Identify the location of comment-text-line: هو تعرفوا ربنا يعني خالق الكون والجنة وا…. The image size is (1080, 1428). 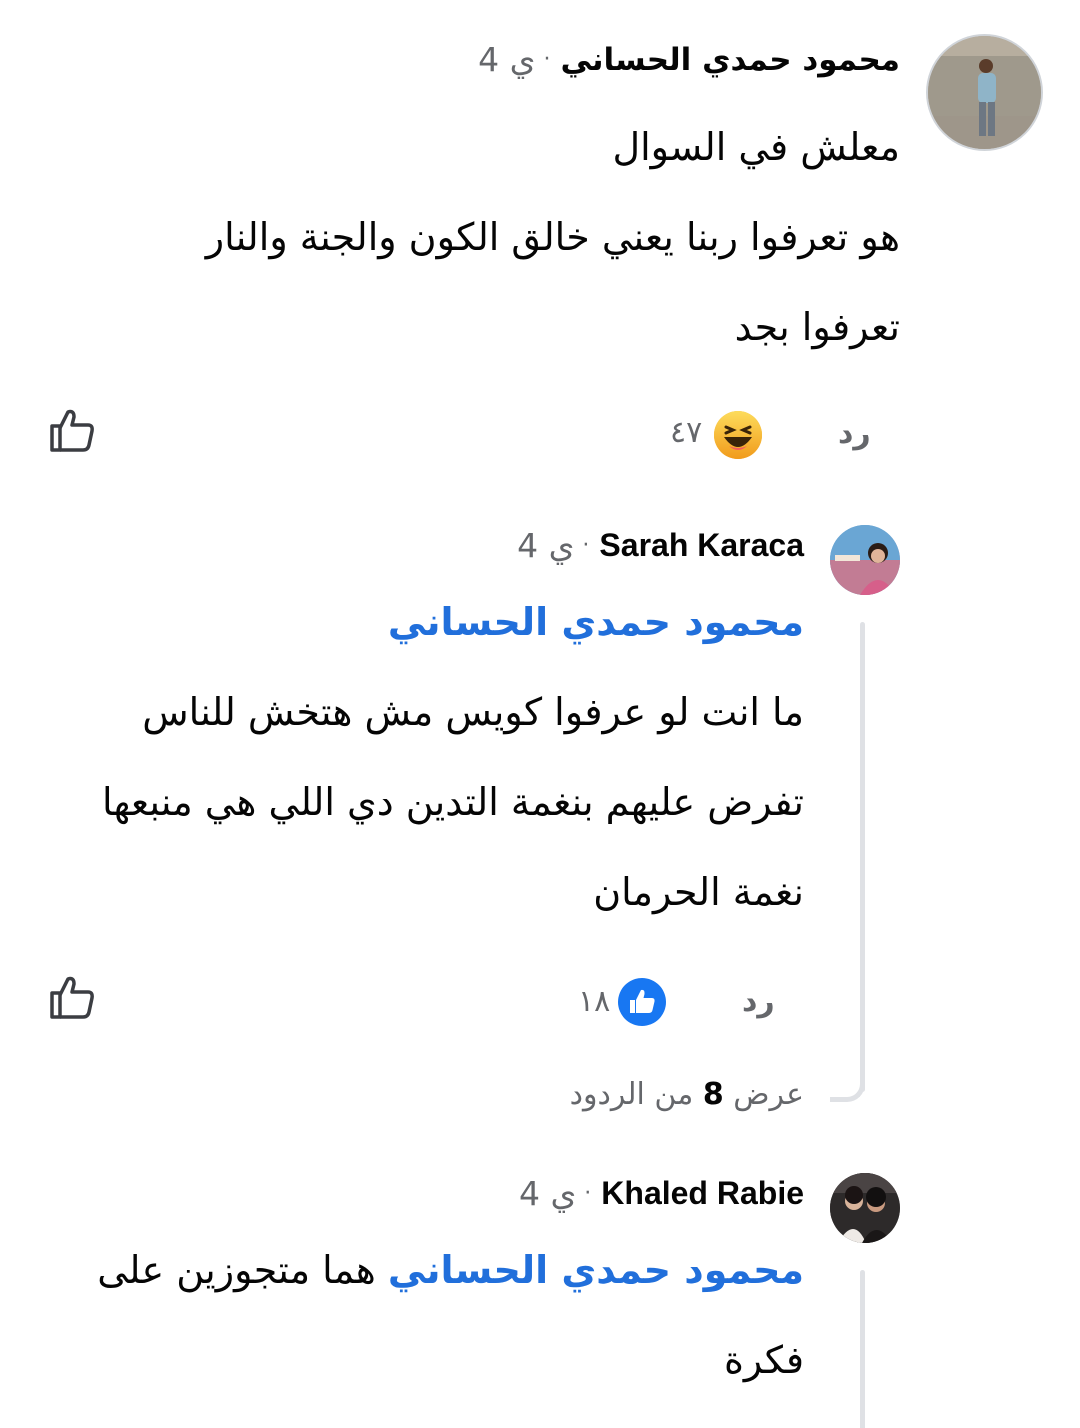
(552, 237).